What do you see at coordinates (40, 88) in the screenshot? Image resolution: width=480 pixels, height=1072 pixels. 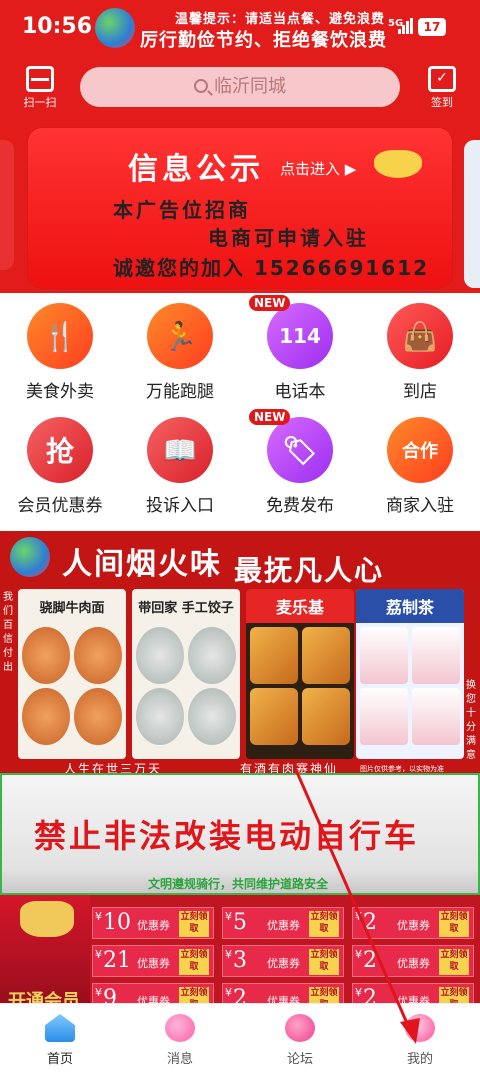 I see `scan-button: 扫一扫` at bounding box center [40, 88].